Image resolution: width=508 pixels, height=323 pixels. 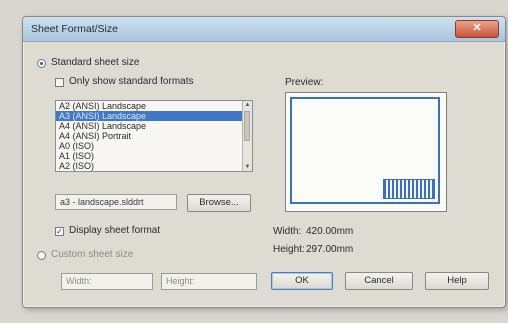 I want to click on help-button: Help, so click(x=457, y=281).